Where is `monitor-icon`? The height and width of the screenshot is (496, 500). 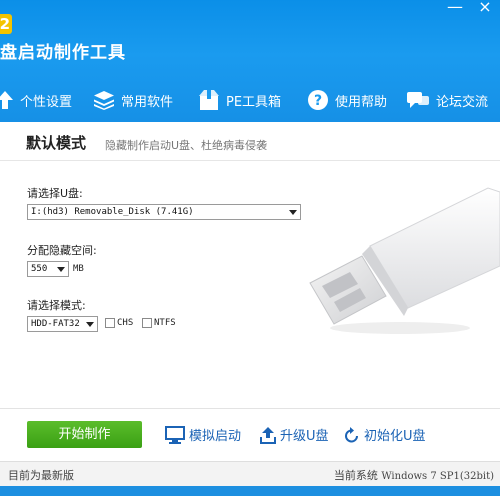 monitor-icon is located at coordinates (175, 434).